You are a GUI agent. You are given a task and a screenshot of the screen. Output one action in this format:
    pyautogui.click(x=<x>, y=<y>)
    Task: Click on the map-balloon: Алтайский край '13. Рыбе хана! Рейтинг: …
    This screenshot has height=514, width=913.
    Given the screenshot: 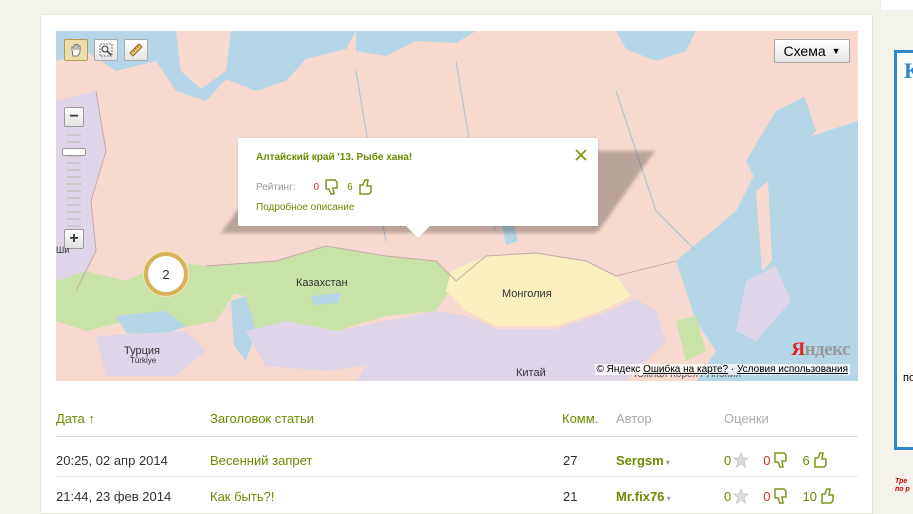 What is the action you would take?
    pyautogui.click(x=418, y=188)
    